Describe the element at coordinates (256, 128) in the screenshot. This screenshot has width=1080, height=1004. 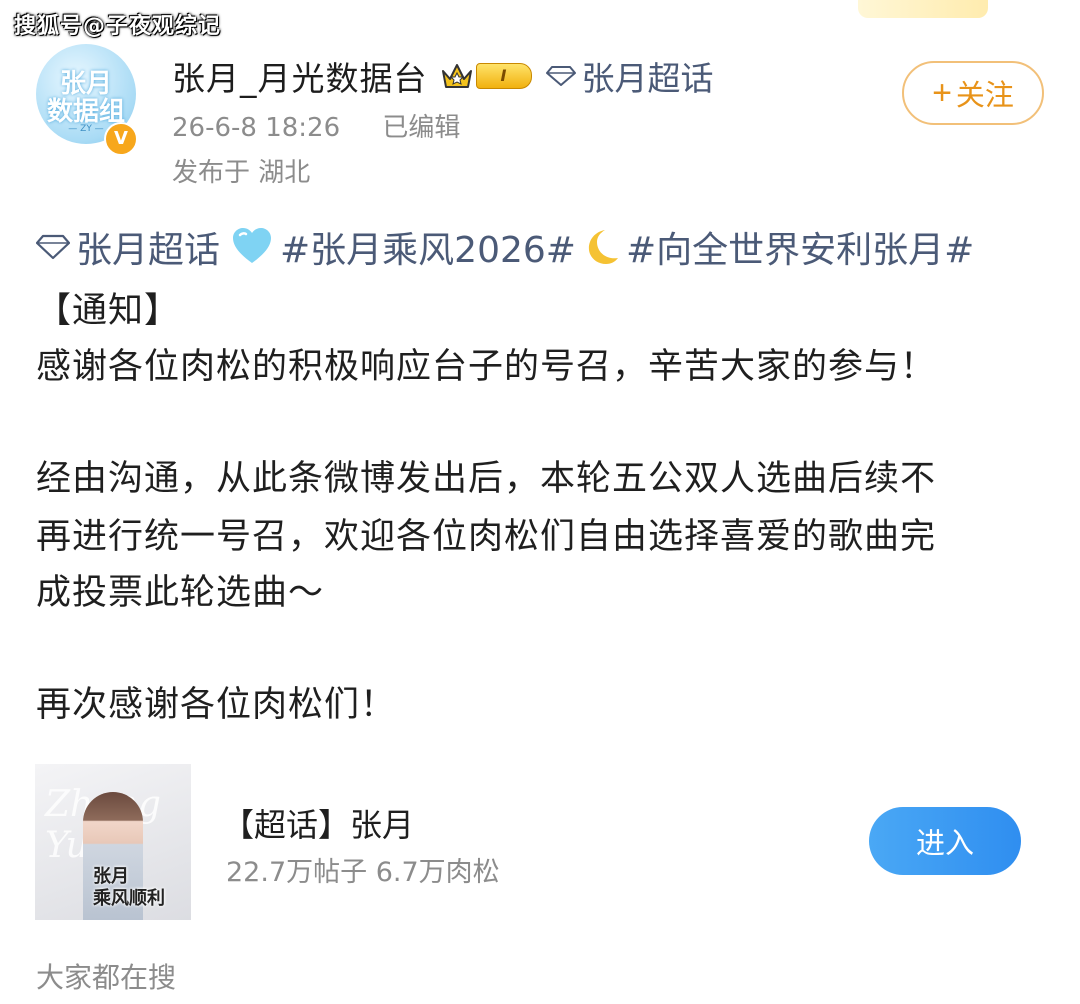
I see `post-timestamp: 26-6-8 18:26` at that location.